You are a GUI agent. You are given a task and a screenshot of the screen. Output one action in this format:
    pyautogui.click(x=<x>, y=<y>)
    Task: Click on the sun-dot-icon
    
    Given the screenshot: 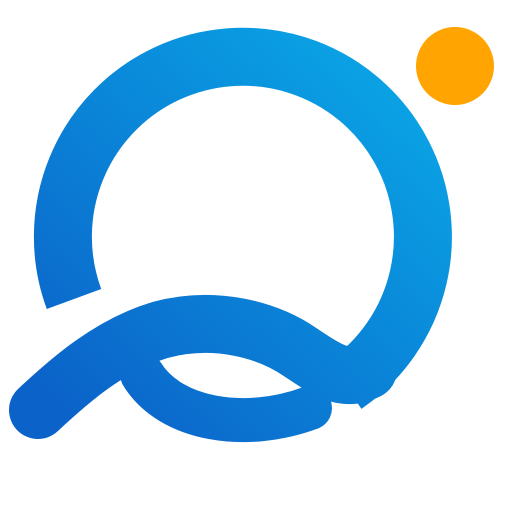 What is the action you would take?
    pyautogui.click(x=455, y=66)
    